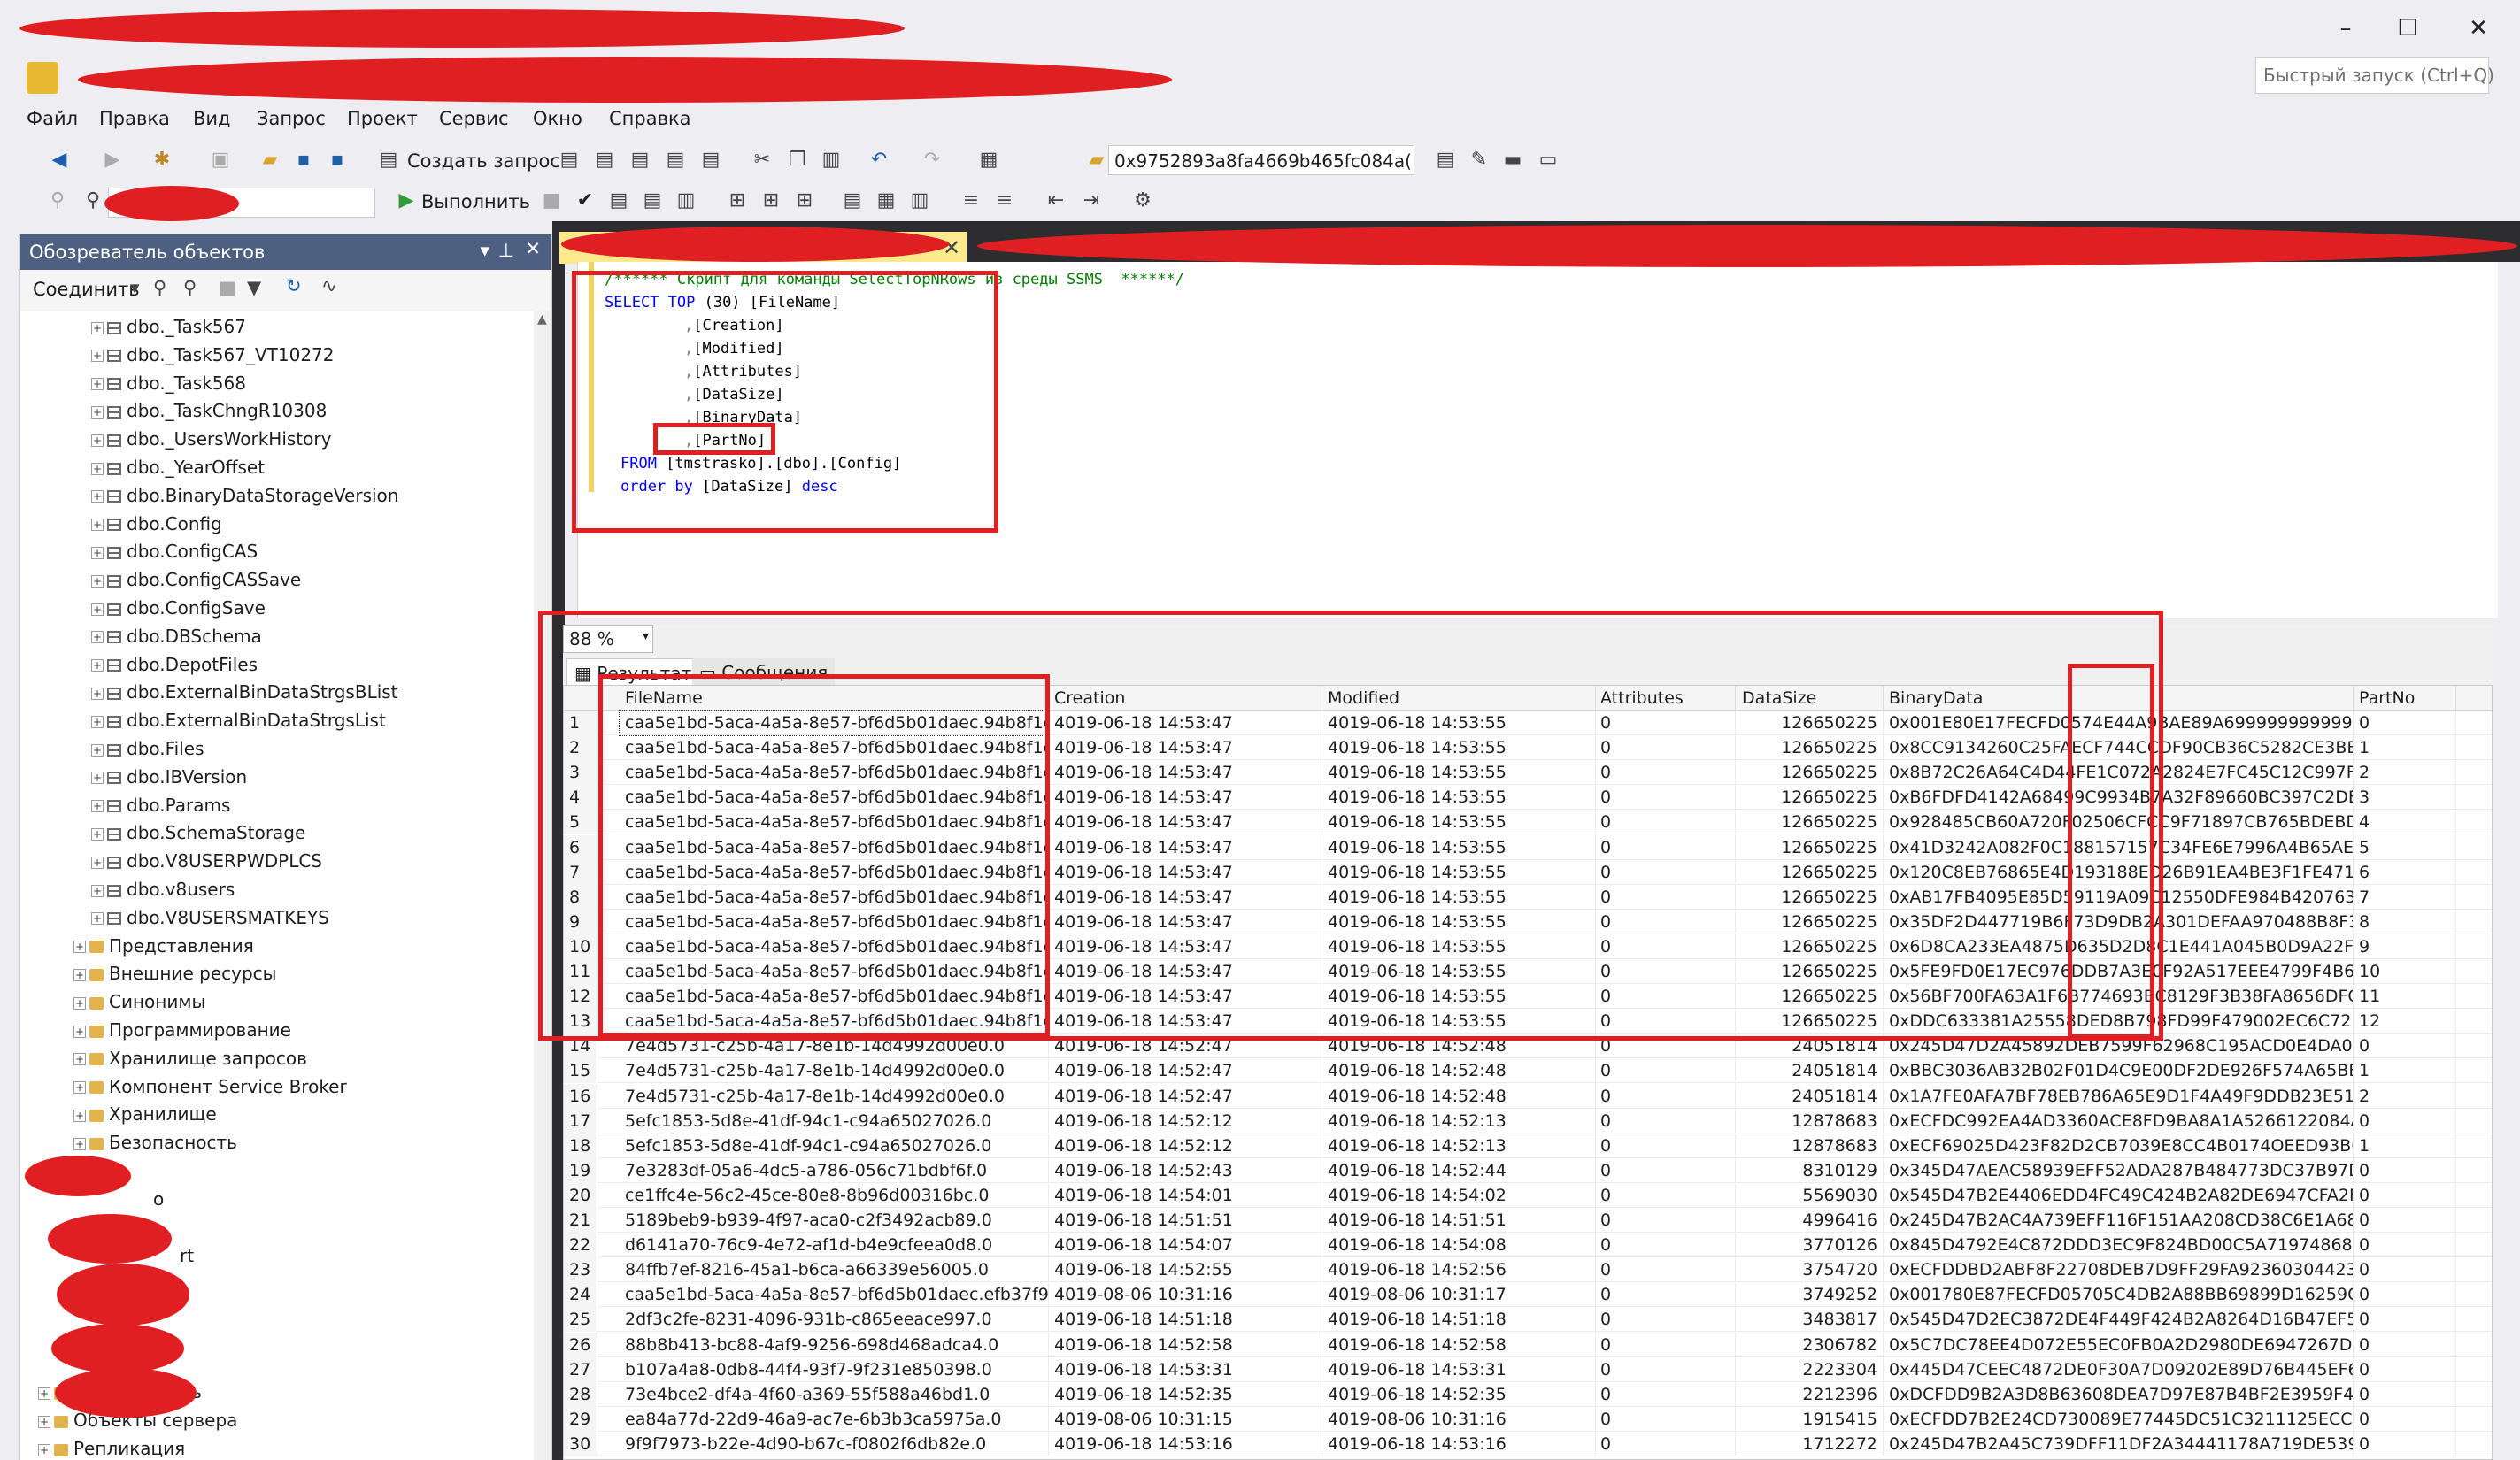 This screenshot has height=1460, width=2520. I want to click on tree-item-table: + dbo.BinaryDataStorageVersion, so click(244, 499).